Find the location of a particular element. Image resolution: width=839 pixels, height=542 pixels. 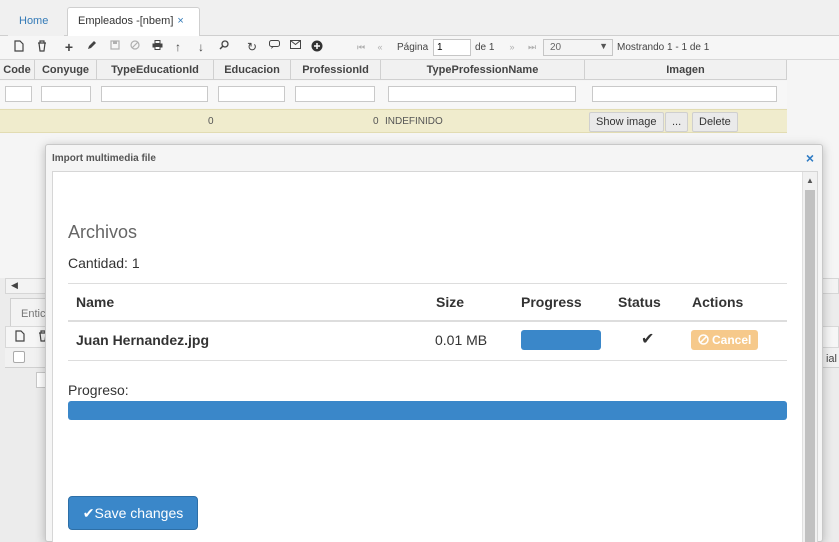

download-icon: ↓ is located at coordinates (201, 47).